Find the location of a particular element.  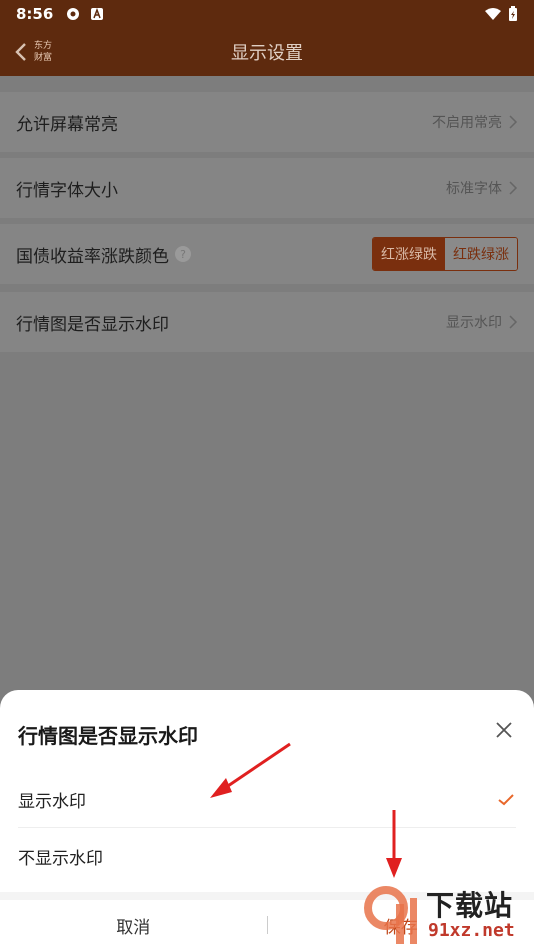

annotation-arrows is located at coordinates (306, 810).